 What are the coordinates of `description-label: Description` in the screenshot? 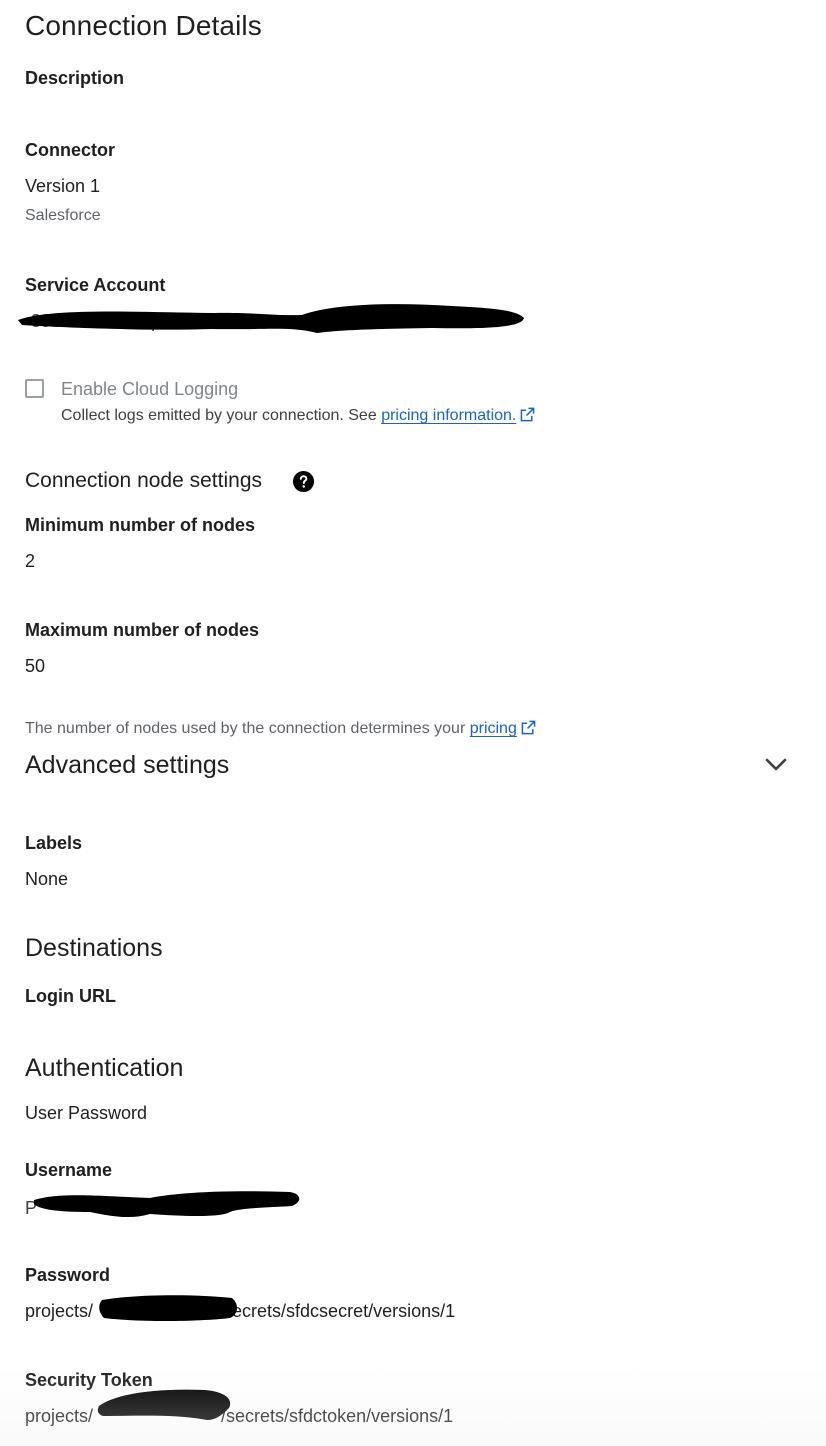 It's located at (75, 78).